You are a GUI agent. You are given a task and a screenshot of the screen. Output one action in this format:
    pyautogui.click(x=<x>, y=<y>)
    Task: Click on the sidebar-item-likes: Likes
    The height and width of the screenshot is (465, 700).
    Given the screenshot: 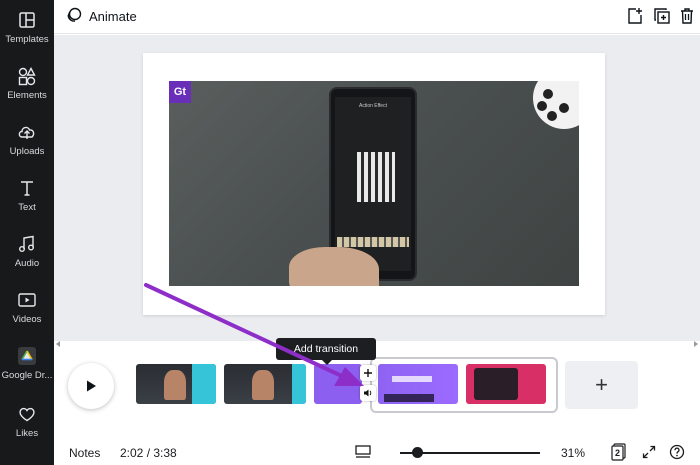 What is the action you would take?
    pyautogui.click(x=27, y=422)
    